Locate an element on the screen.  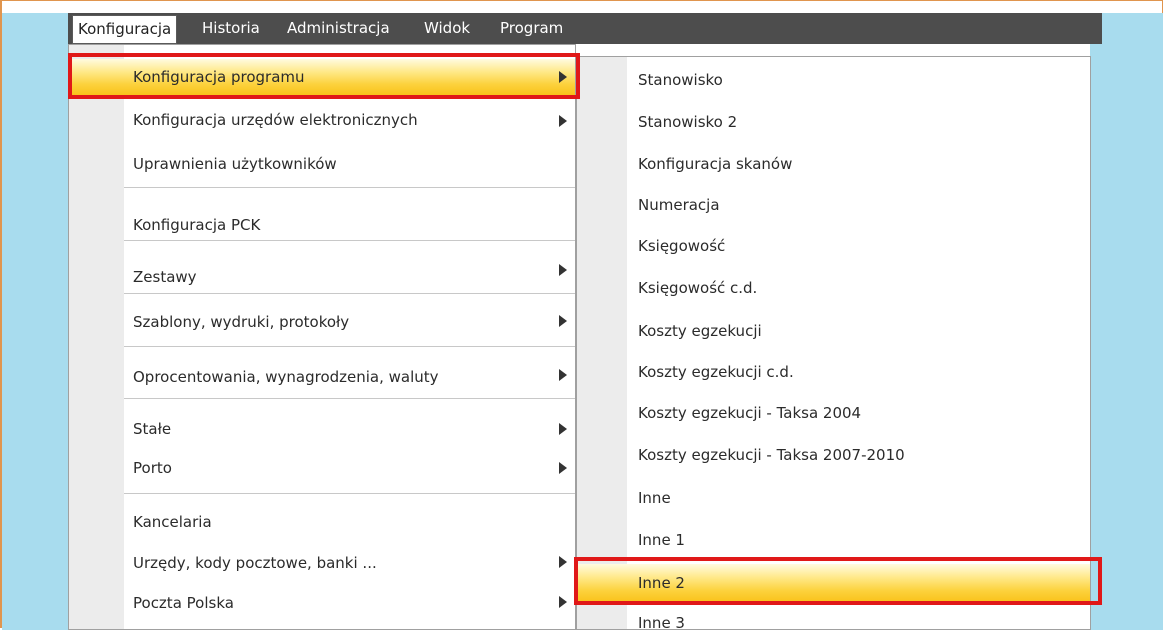
submenu-item-label: Księgowość is located at coordinates (682, 246).